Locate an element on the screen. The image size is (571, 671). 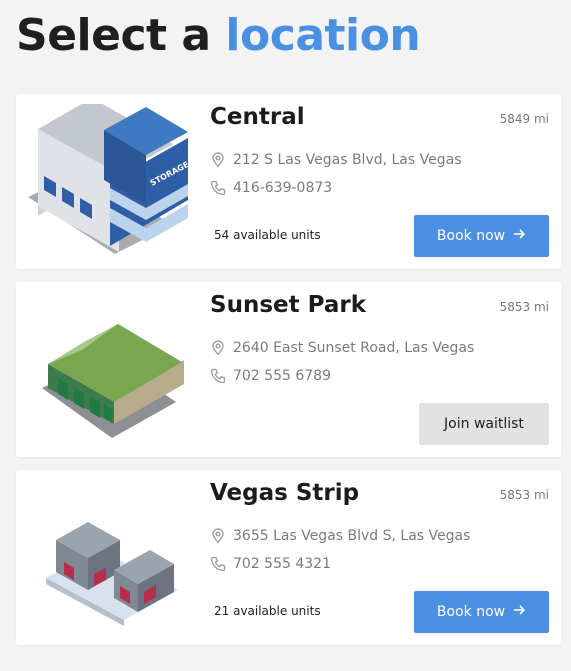
address-row: 2640 East Sunset Road, Las Vegas is located at coordinates (342, 348).